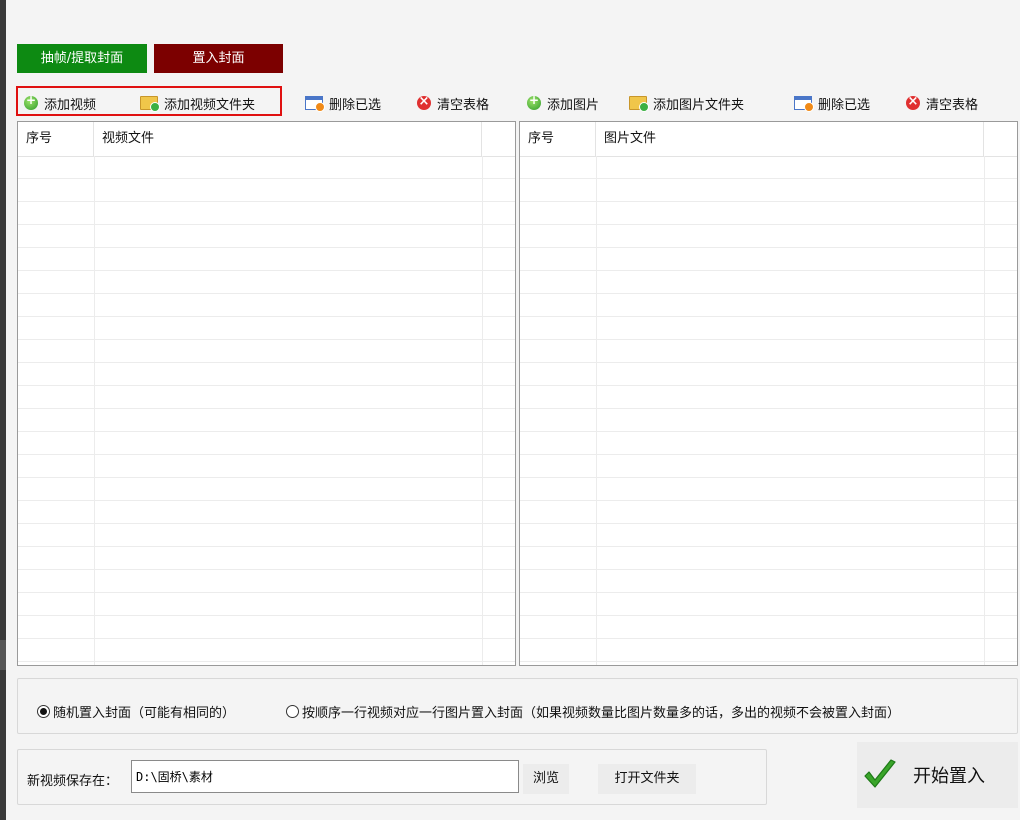 Image resolution: width=1020 pixels, height=820 pixels. Describe the element at coordinates (699, 105) in the screenshot. I see `add-image-folder-label: 添加图片文件夹` at that location.